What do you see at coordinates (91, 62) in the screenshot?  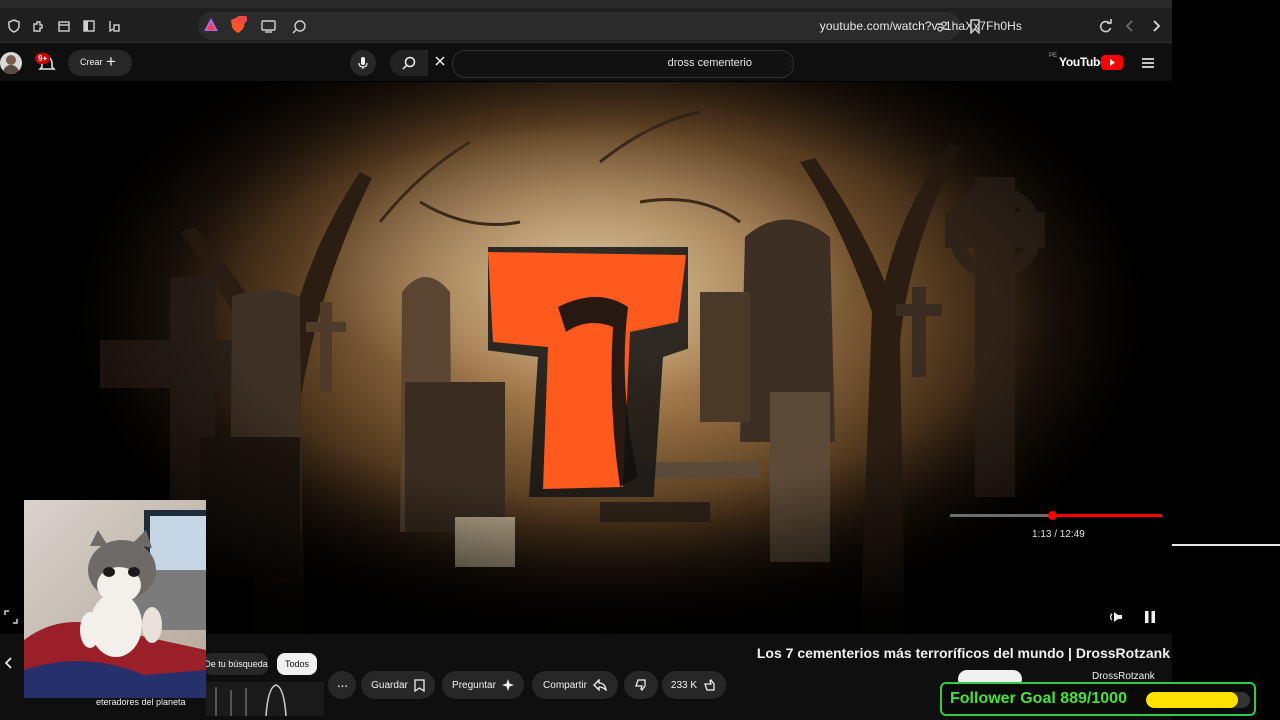 I see `create-button-label: Crear` at bounding box center [91, 62].